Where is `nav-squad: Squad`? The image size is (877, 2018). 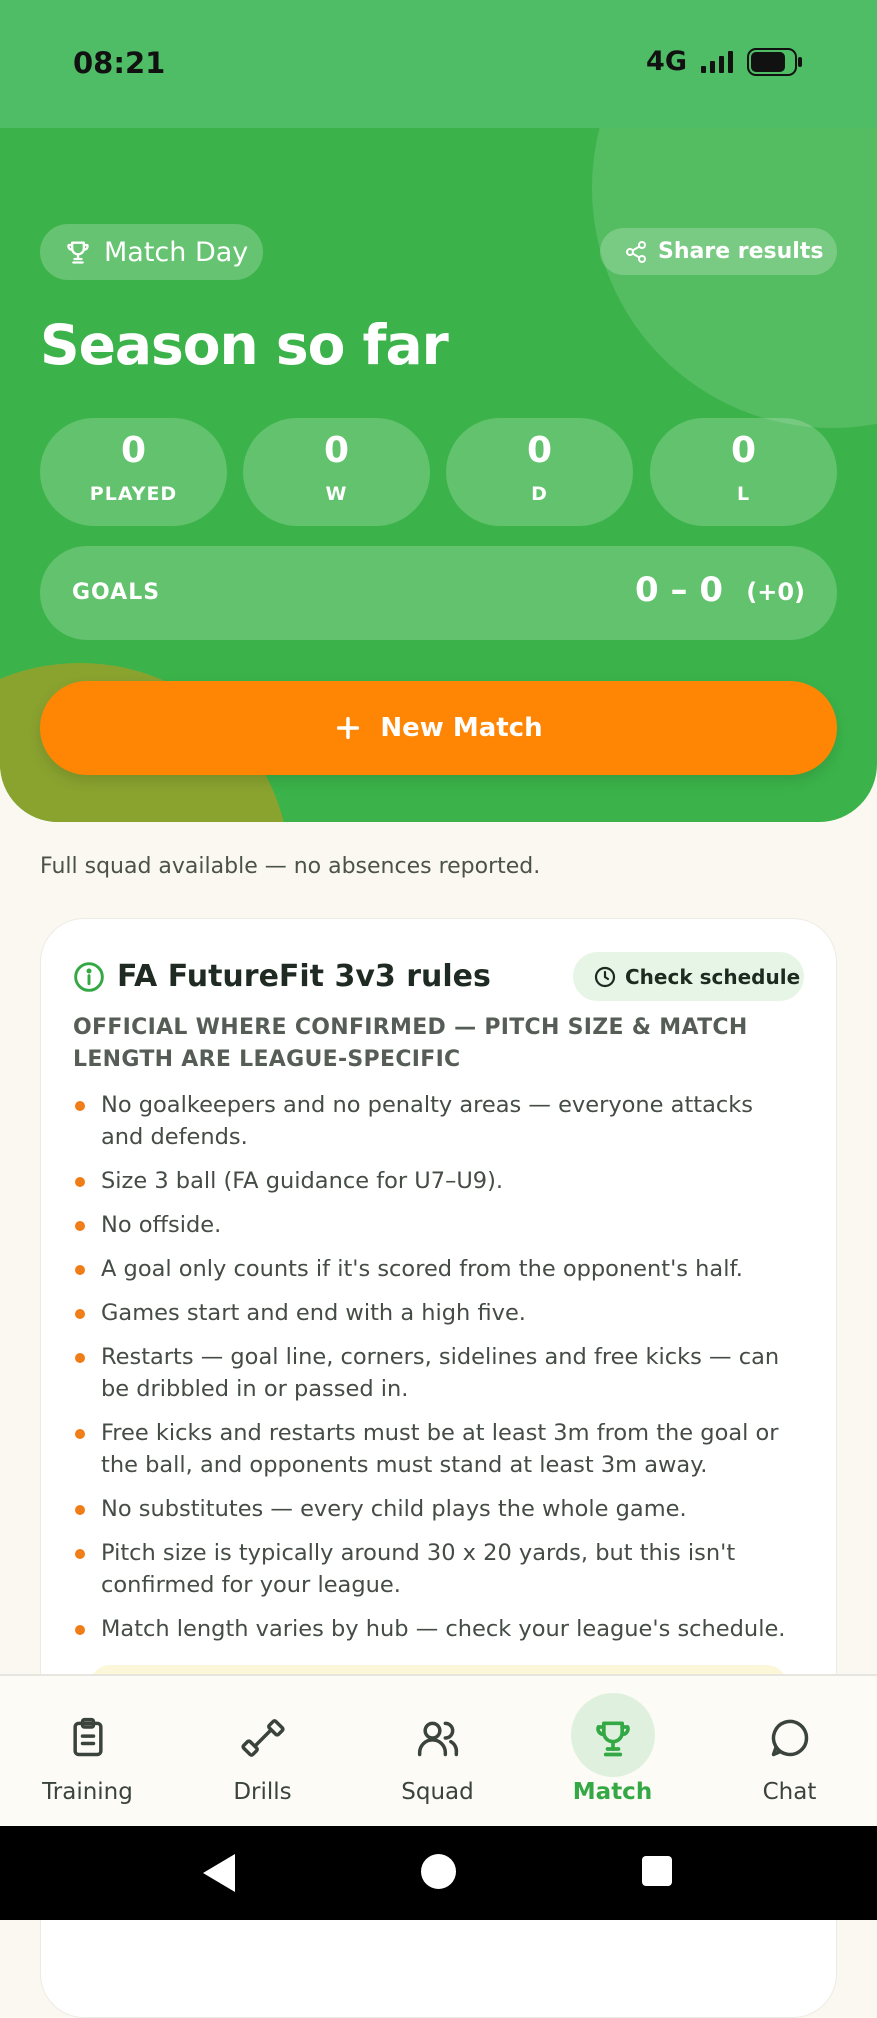
nav-squad: Squad is located at coordinates (437, 1752).